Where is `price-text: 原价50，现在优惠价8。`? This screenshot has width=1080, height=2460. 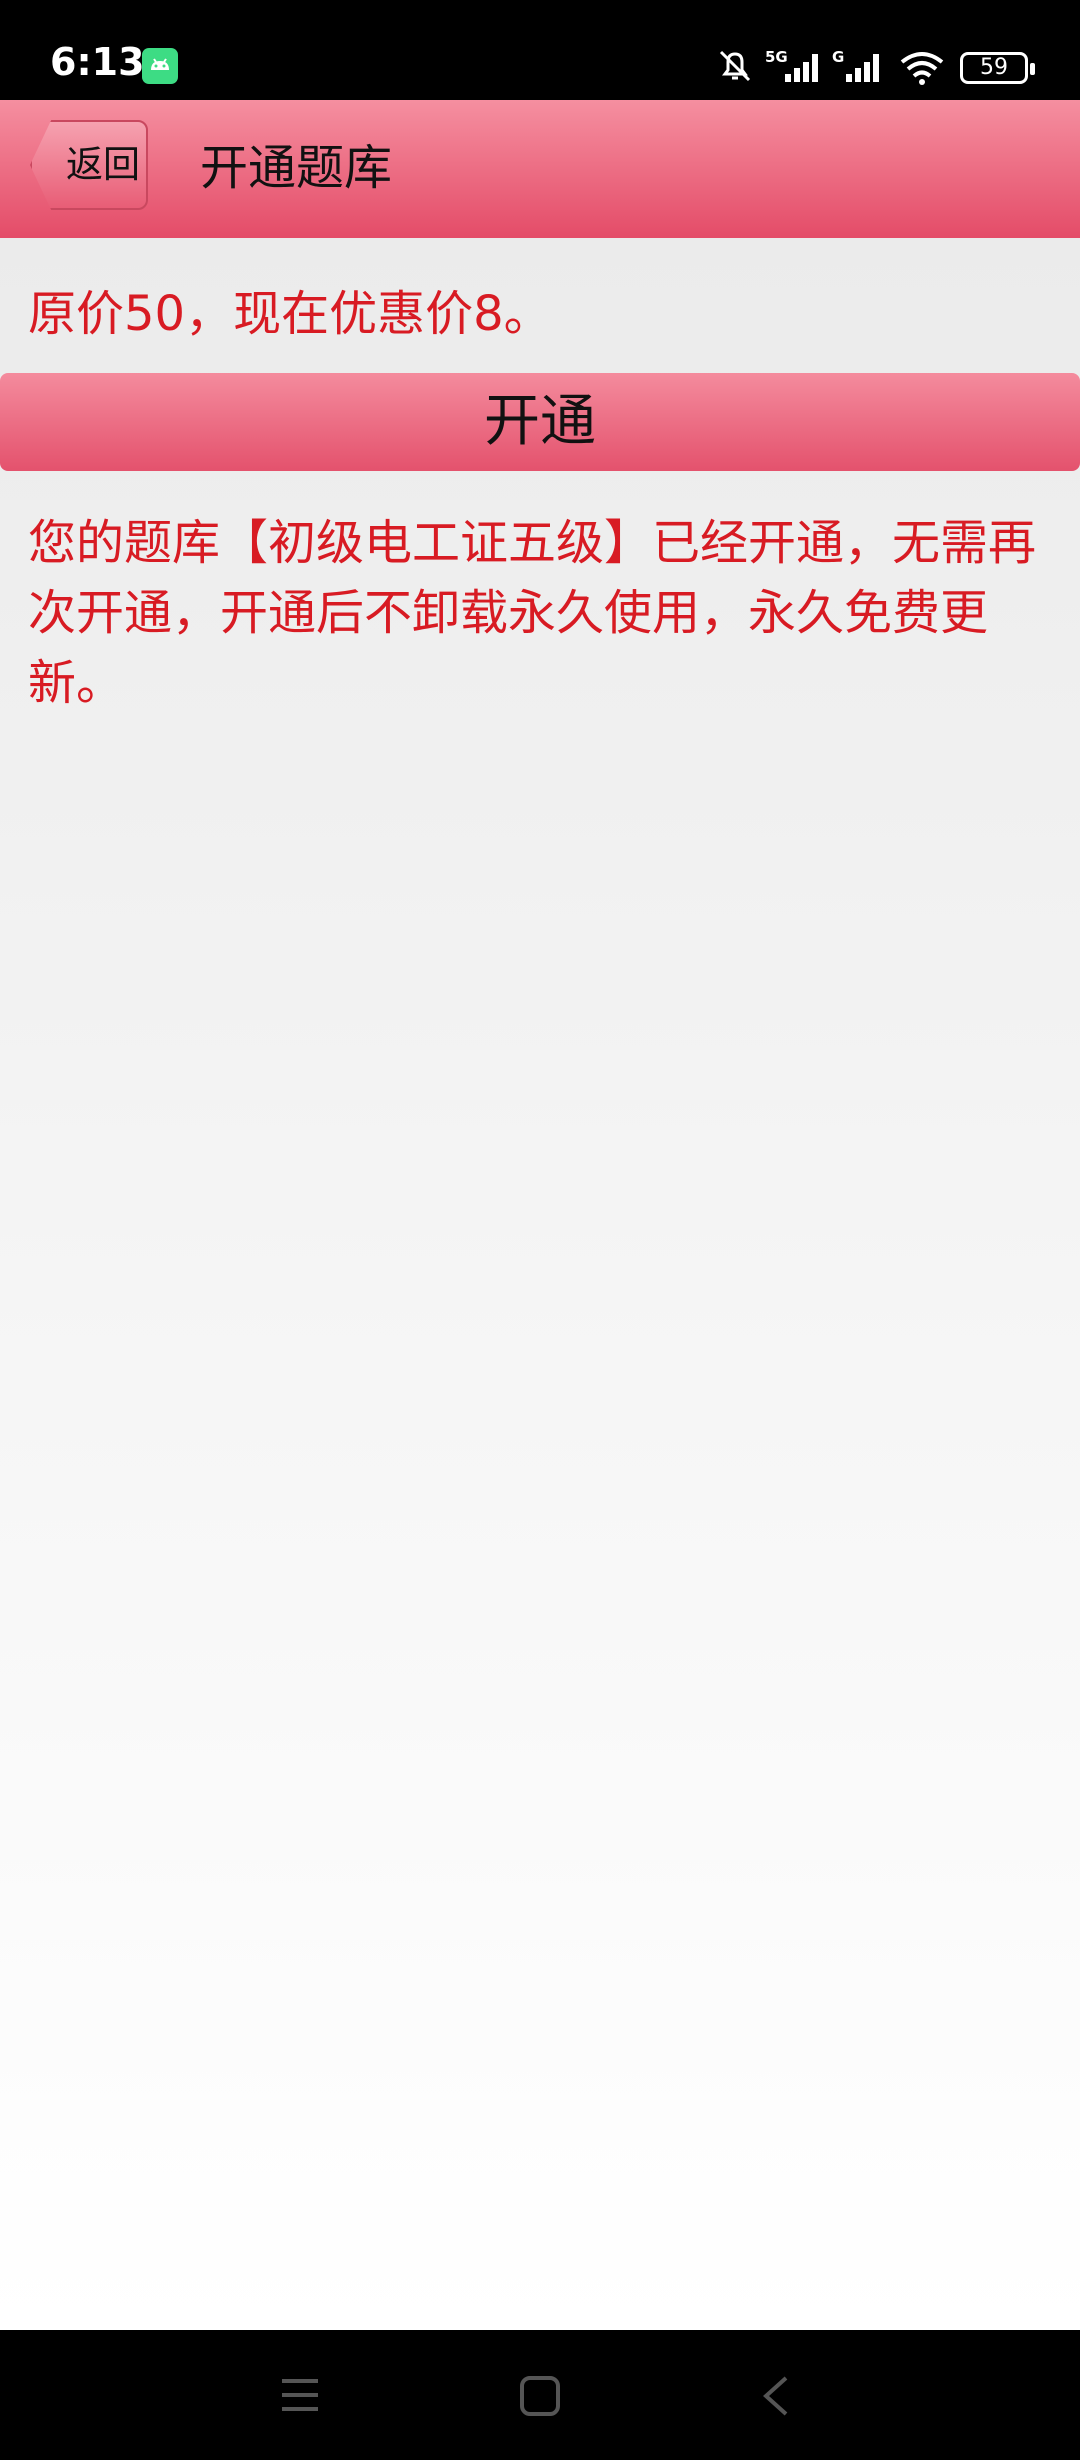 price-text: 原价50，现在优惠价8。 is located at coordinates (290, 314).